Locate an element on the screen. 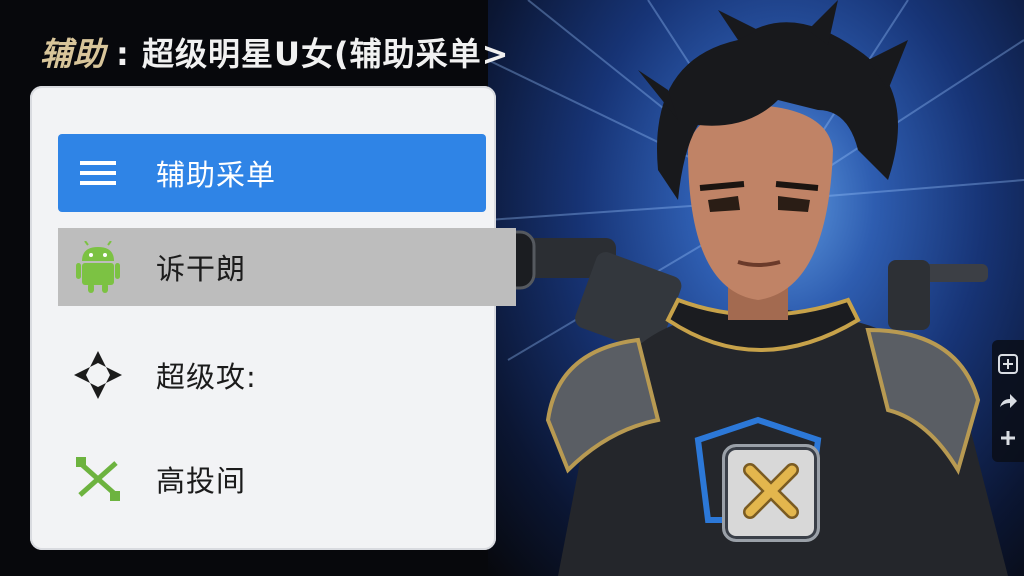  page-title: 辅助 : 超级明星U女(辅助采单> is located at coordinates (274, 52).